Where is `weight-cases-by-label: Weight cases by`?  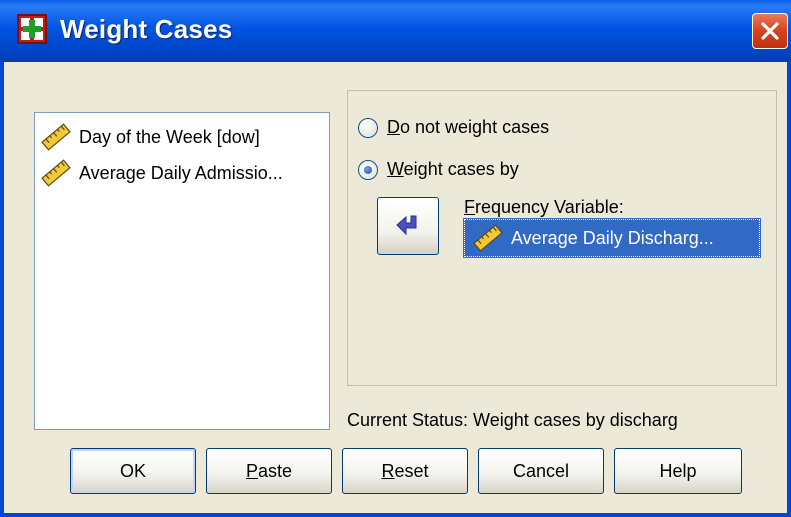
weight-cases-by-label: Weight cases by is located at coordinates (453, 169).